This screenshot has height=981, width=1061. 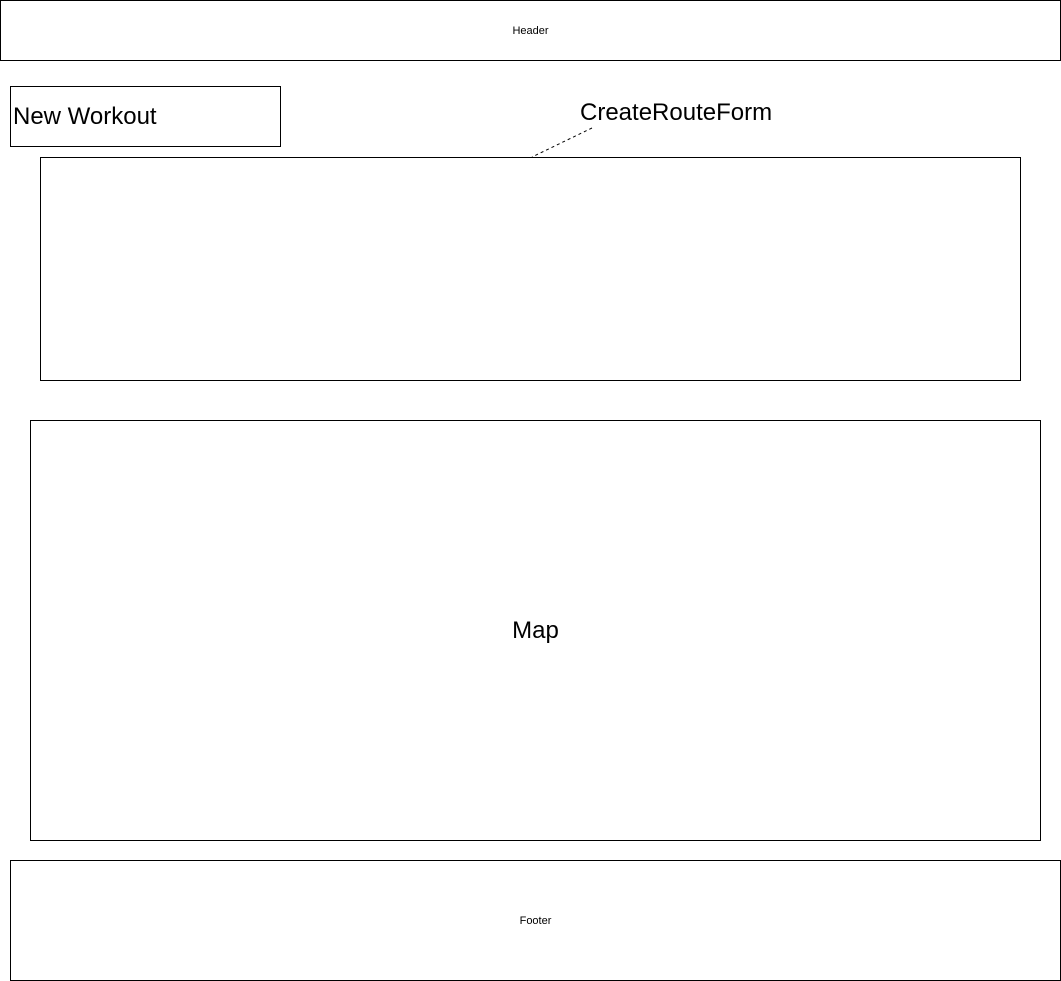 What do you see at coordinates (562, 142) in the screenshot?
I see `callout-dashed-line` at bounding box center [562, 142].